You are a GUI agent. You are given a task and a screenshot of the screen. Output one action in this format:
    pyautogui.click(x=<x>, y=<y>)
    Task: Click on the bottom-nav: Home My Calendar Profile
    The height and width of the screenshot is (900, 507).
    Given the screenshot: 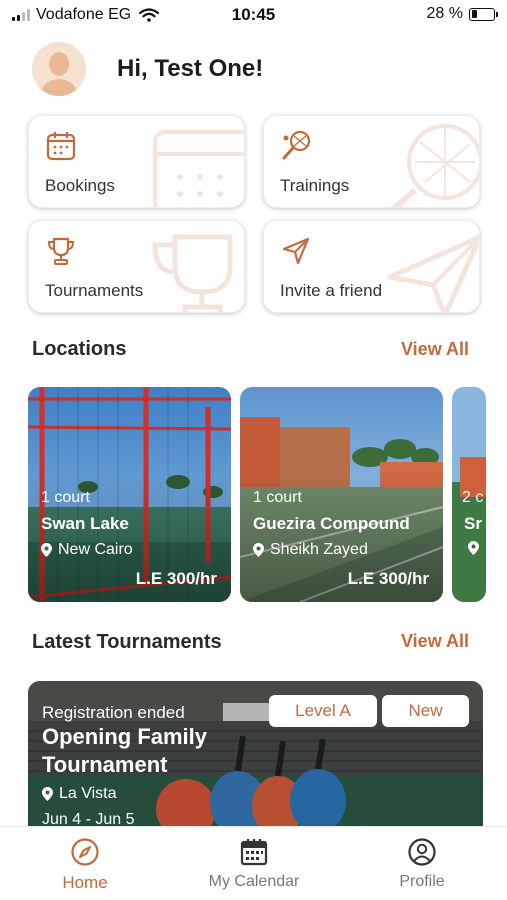 What is the action you would take?
    pyautogui.click(x=253, y=863)
    